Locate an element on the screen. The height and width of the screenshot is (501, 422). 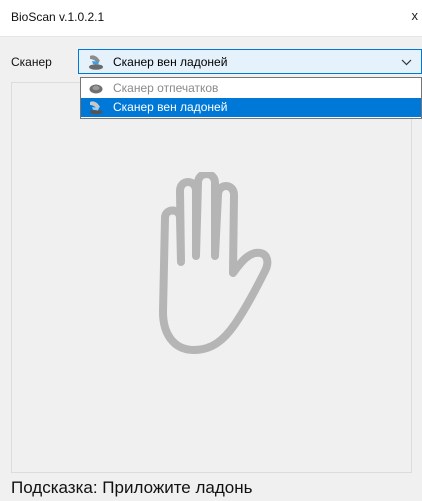
scanner-option-fingerprint: Сканер отпечатков is located at coordinates (251, 88).